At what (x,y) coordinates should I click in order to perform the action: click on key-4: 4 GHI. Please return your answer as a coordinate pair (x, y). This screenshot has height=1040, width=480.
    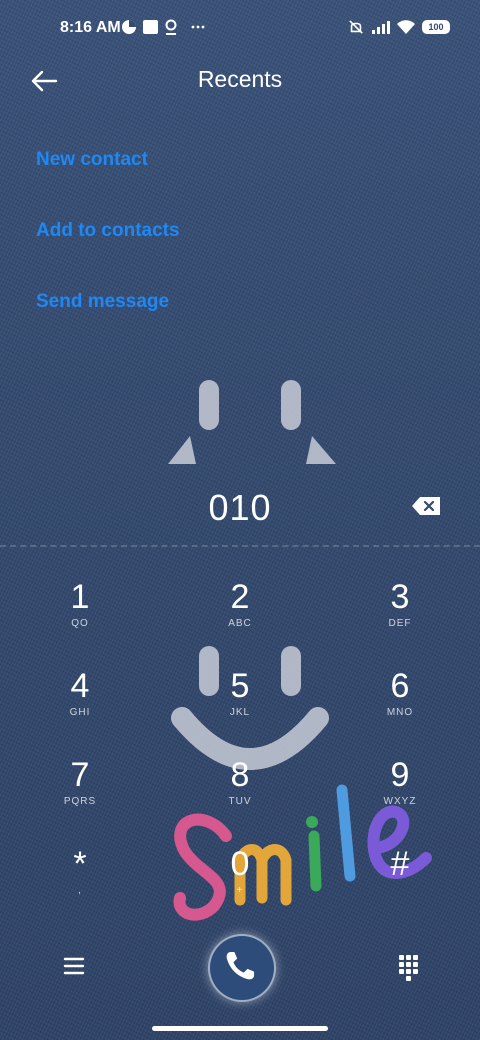
    Looking at the image, I should click on (80, 709).